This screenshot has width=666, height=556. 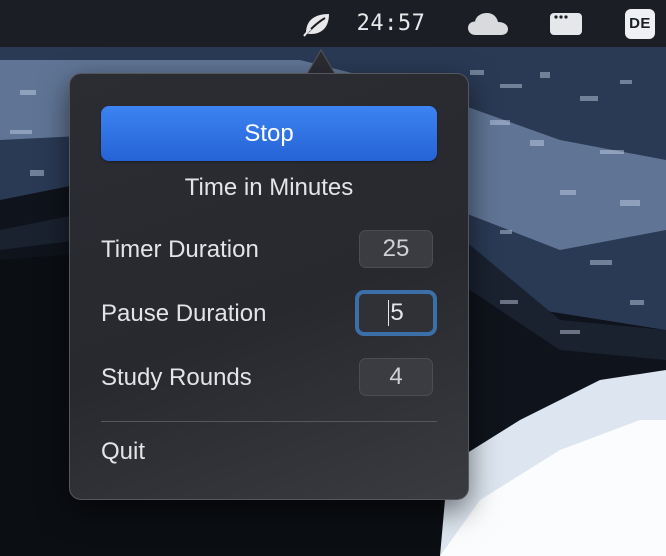 I want to click on study-rounds-label: Study Rounds, so click(x=176, y=377).